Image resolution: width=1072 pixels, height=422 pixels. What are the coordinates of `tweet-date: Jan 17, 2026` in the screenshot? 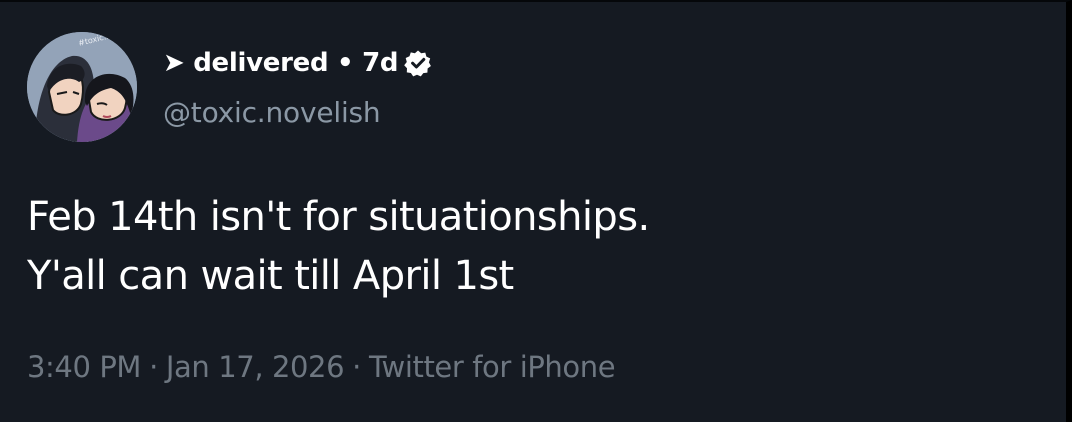 It's located at (255, 367).